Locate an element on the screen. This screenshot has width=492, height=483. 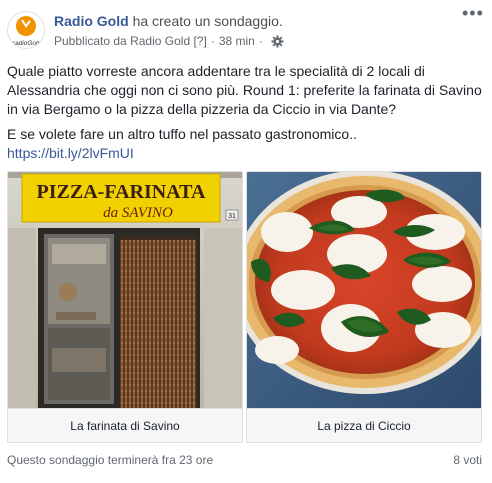
more-options-icon: ••• is located at coordinates (473, 14).